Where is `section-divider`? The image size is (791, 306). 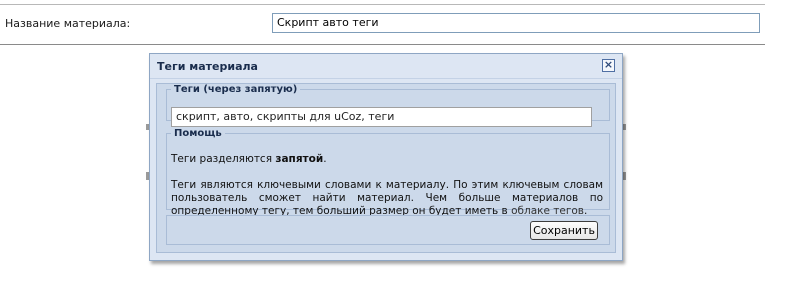
section-divider is located at coordinates (382, 44).